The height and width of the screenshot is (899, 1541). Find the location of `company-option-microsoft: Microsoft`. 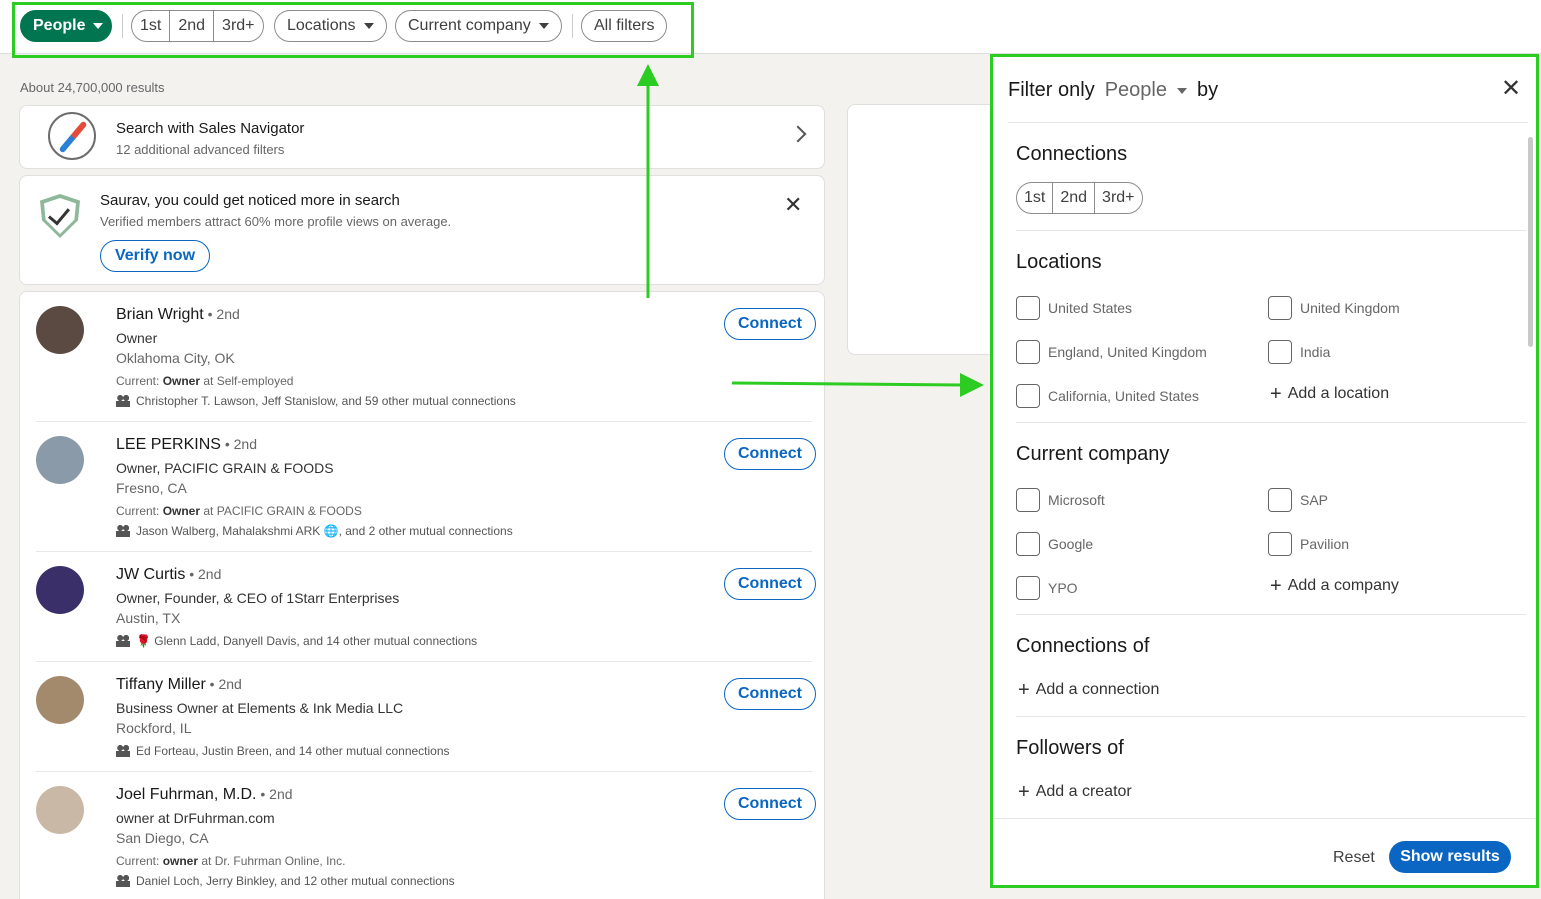

company-option-microsoft: Microsoft is located at coordinates (1060, 500).